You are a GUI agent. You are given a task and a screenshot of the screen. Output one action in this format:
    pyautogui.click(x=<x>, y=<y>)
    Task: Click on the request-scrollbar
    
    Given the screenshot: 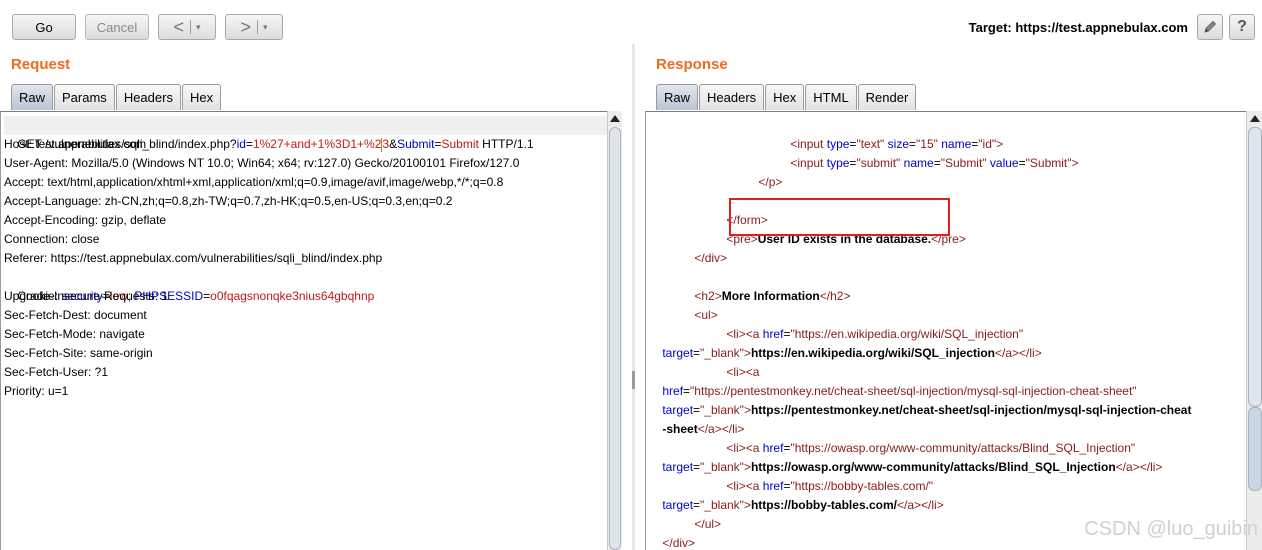 What is the action you would take?
    pyautogui.click(x=614, y=330)
    